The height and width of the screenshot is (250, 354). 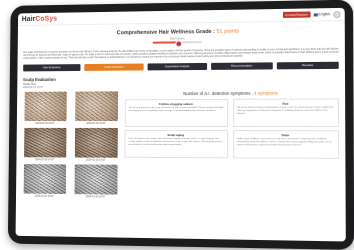 I want to click on tab-scalp-evaluation: Scalp Evaluation, so click(x=114, y=67).